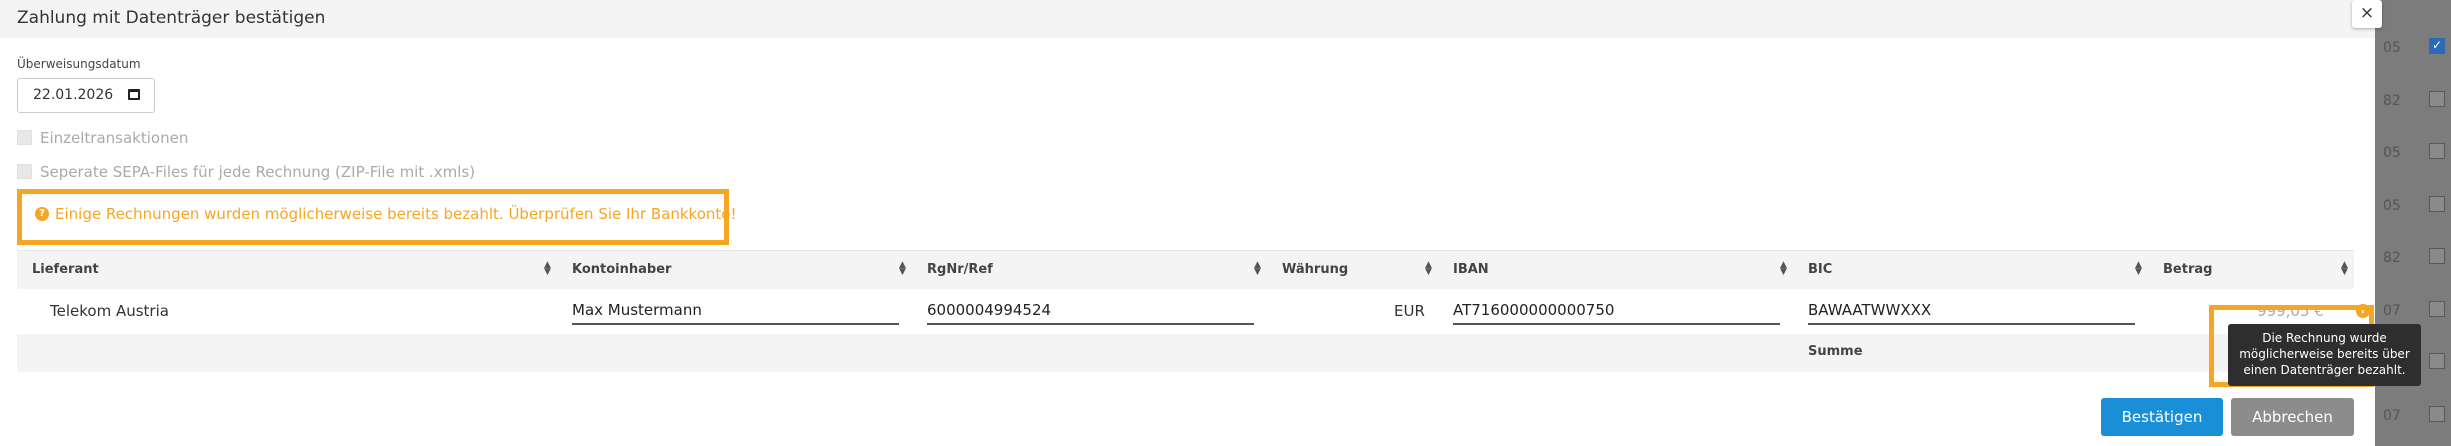 The width and height of the screenshot is (2451, 446). What do you see at coordinates (1187, 19) in the screenshot?
I see `dialog-header: Zahlung mit Datenträger bestätigen` at bounding box center [1187, 19].